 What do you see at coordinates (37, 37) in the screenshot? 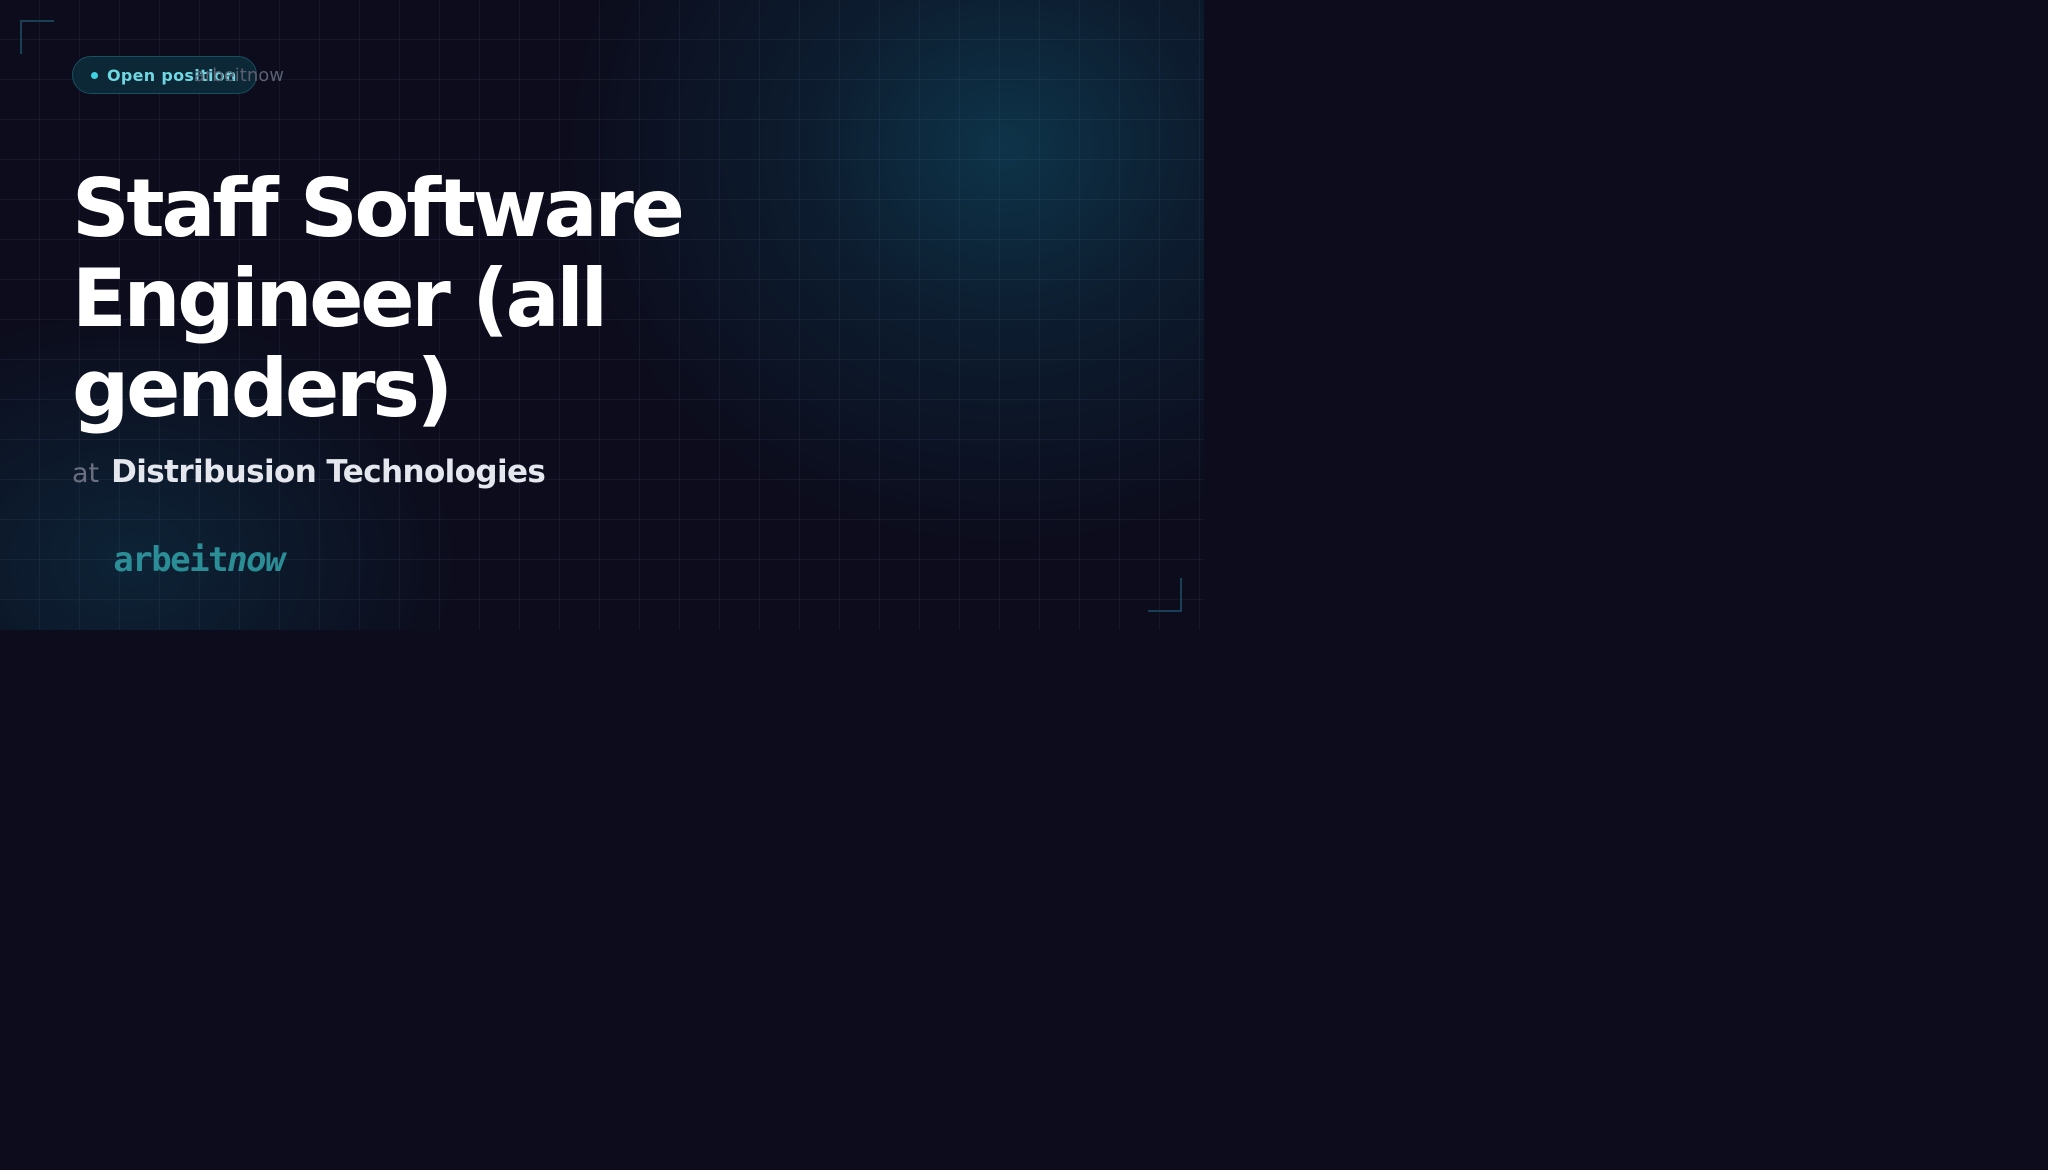
I see `corner-bracket-top-left` at bounding box center [37, 37].